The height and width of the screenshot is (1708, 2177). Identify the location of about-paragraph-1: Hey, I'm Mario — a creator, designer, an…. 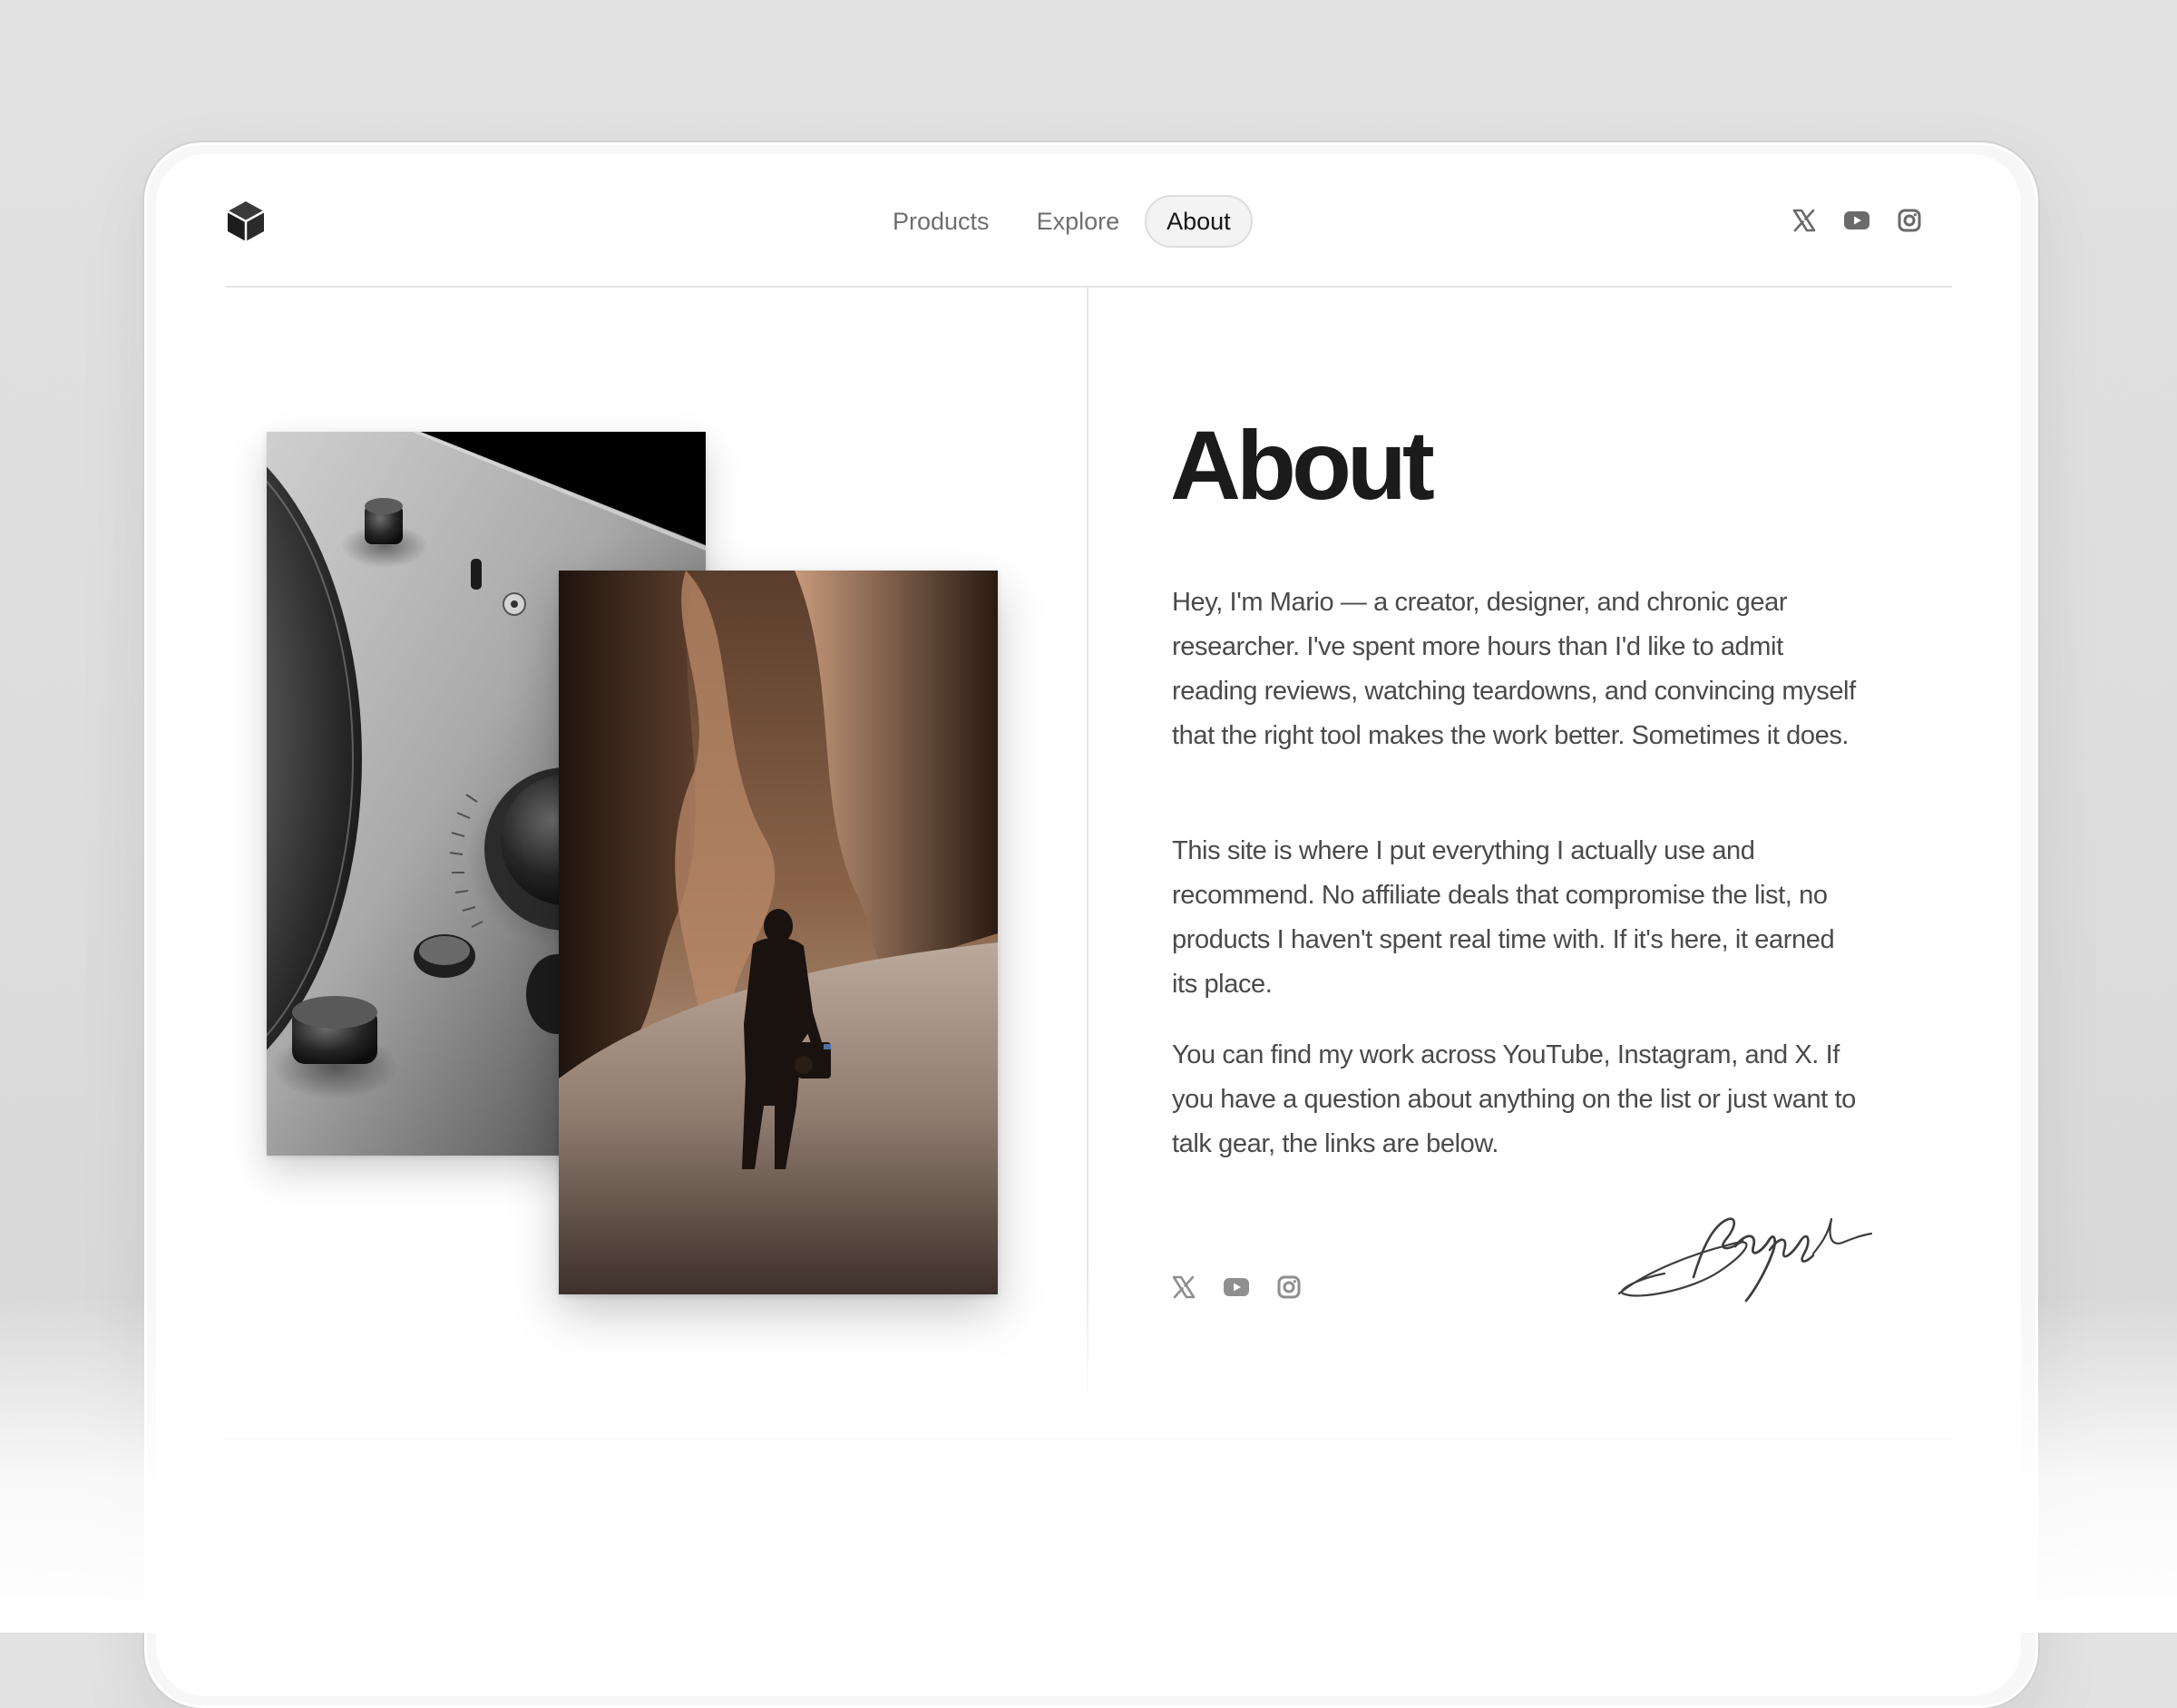
(1514, 669).